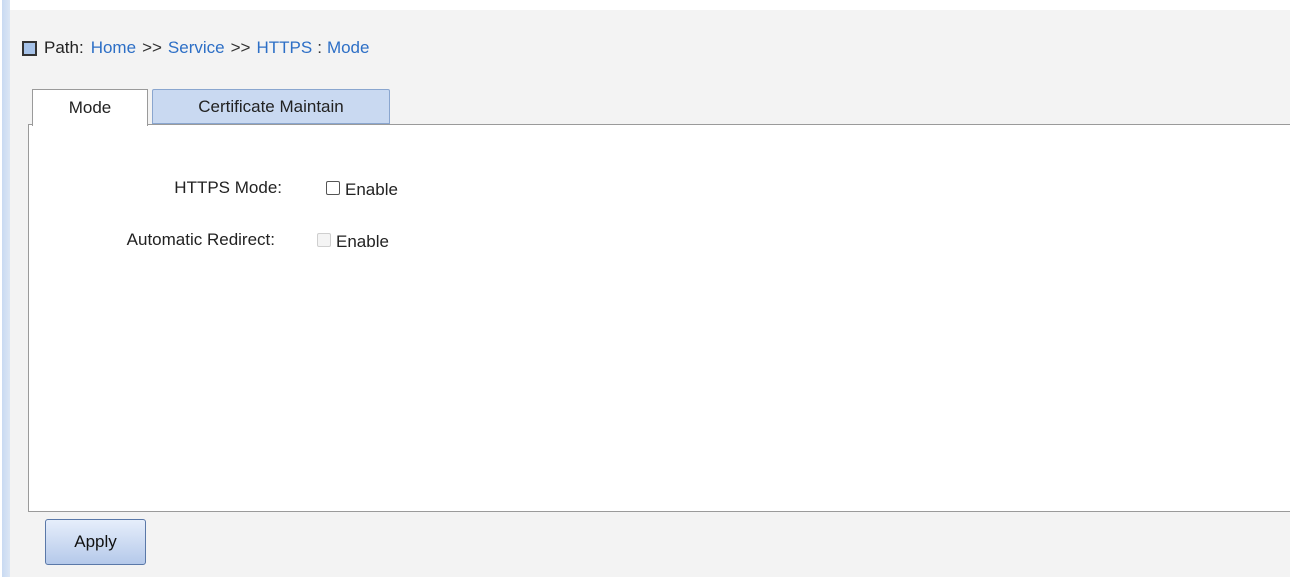 Image resolution: width=1290 pixels, height=577 pixels. Describe the element at coordinates (29, 48) in the screenshot. I see `square-bullet-icon` at that location.